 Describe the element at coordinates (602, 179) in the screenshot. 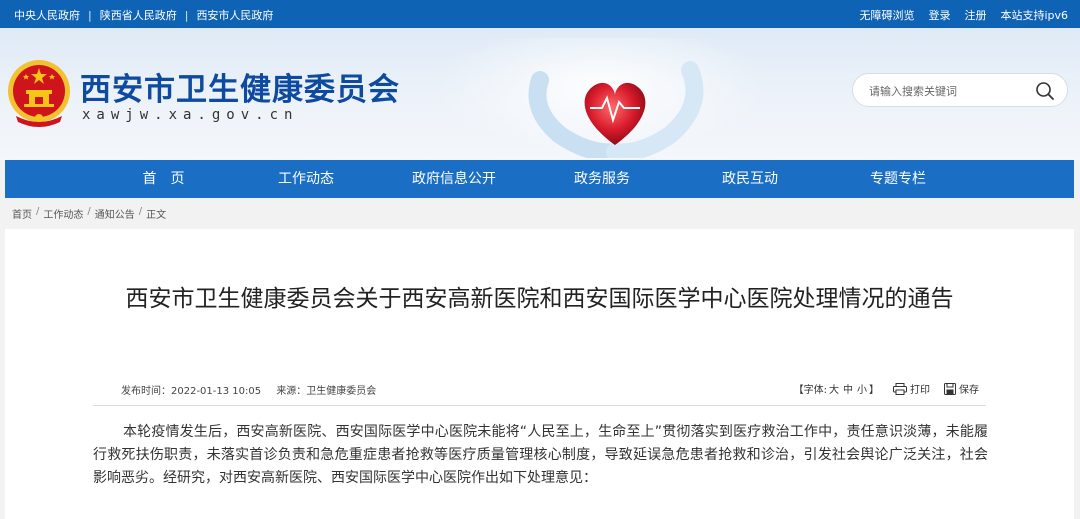

I see `nav-item-services: 政务服务` at that location.